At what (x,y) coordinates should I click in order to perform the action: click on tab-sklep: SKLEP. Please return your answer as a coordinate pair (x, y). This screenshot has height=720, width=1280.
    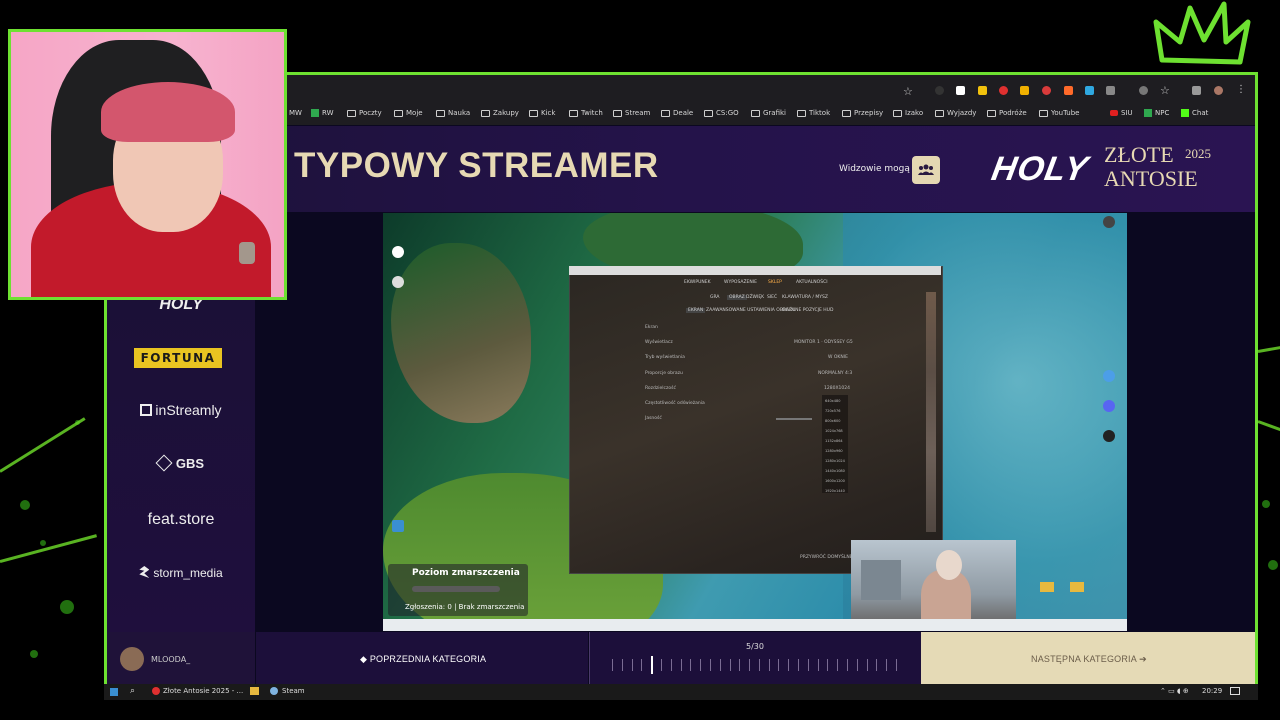
    Looking at the image, I should click on (775, 282).